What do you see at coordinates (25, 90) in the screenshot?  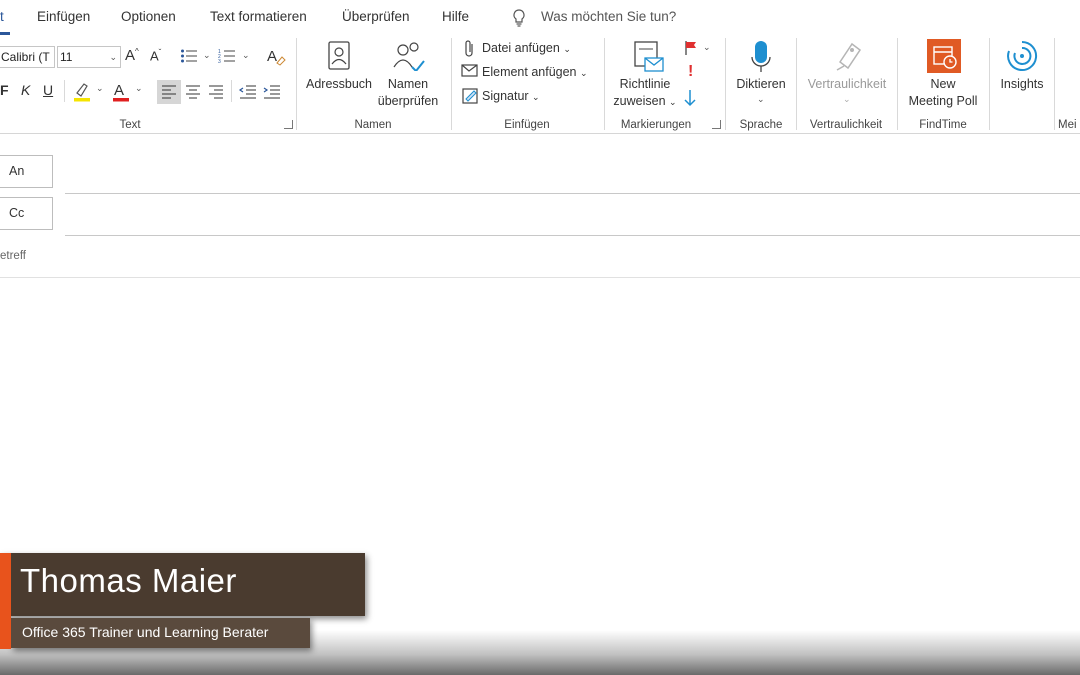 I see `italic-button: K` at bounding box center [25, 90].